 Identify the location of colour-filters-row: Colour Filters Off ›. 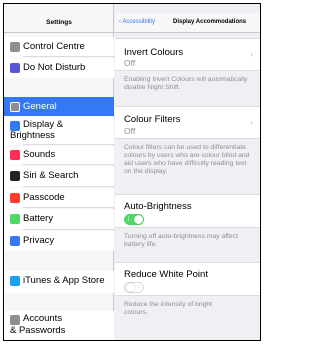
(187, 122).